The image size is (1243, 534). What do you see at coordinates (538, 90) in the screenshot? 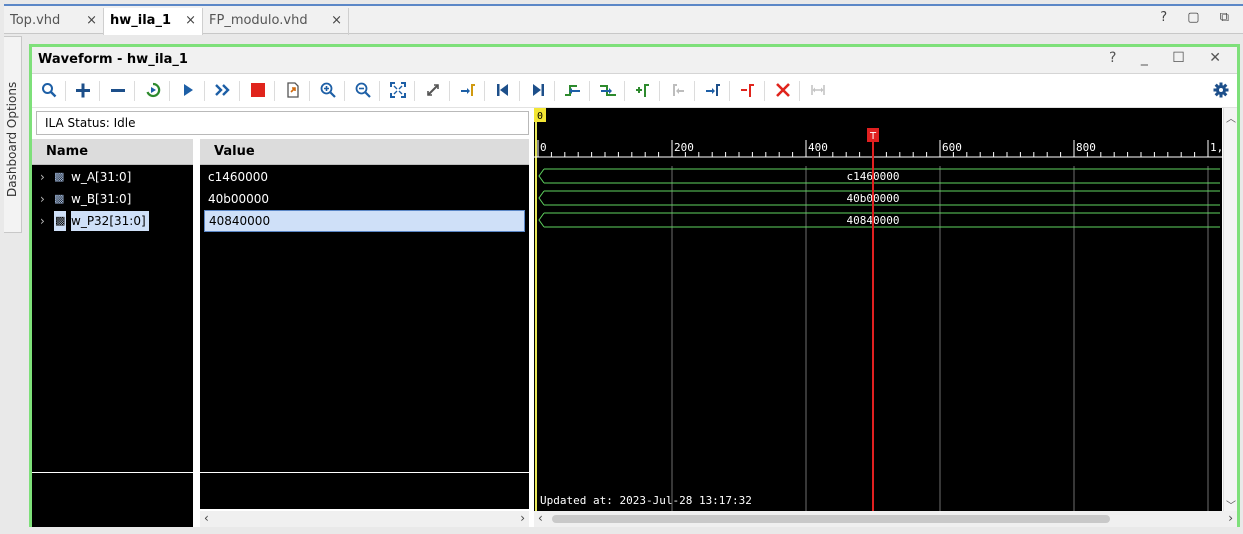
I see `goto-end-icon` at bounding box center [538, 90].